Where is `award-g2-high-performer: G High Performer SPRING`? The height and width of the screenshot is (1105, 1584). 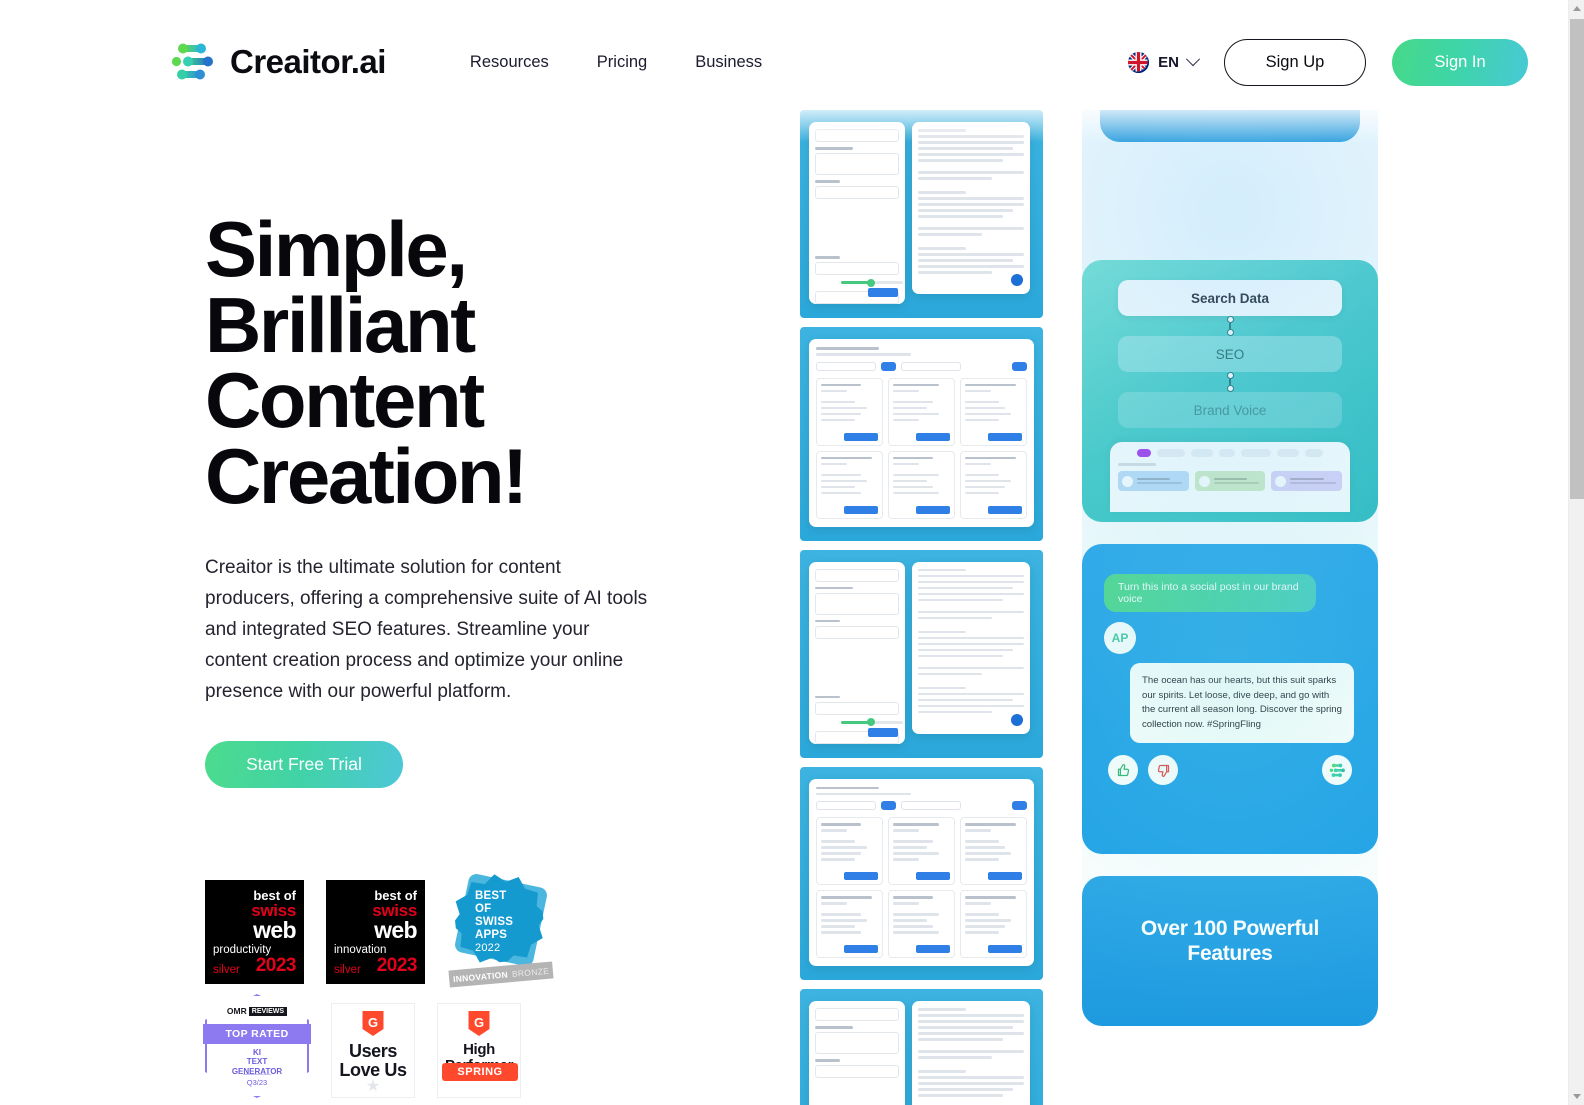
award-g2-high-performer: G High Performer SPRING is located at coordinates (479, 1050).